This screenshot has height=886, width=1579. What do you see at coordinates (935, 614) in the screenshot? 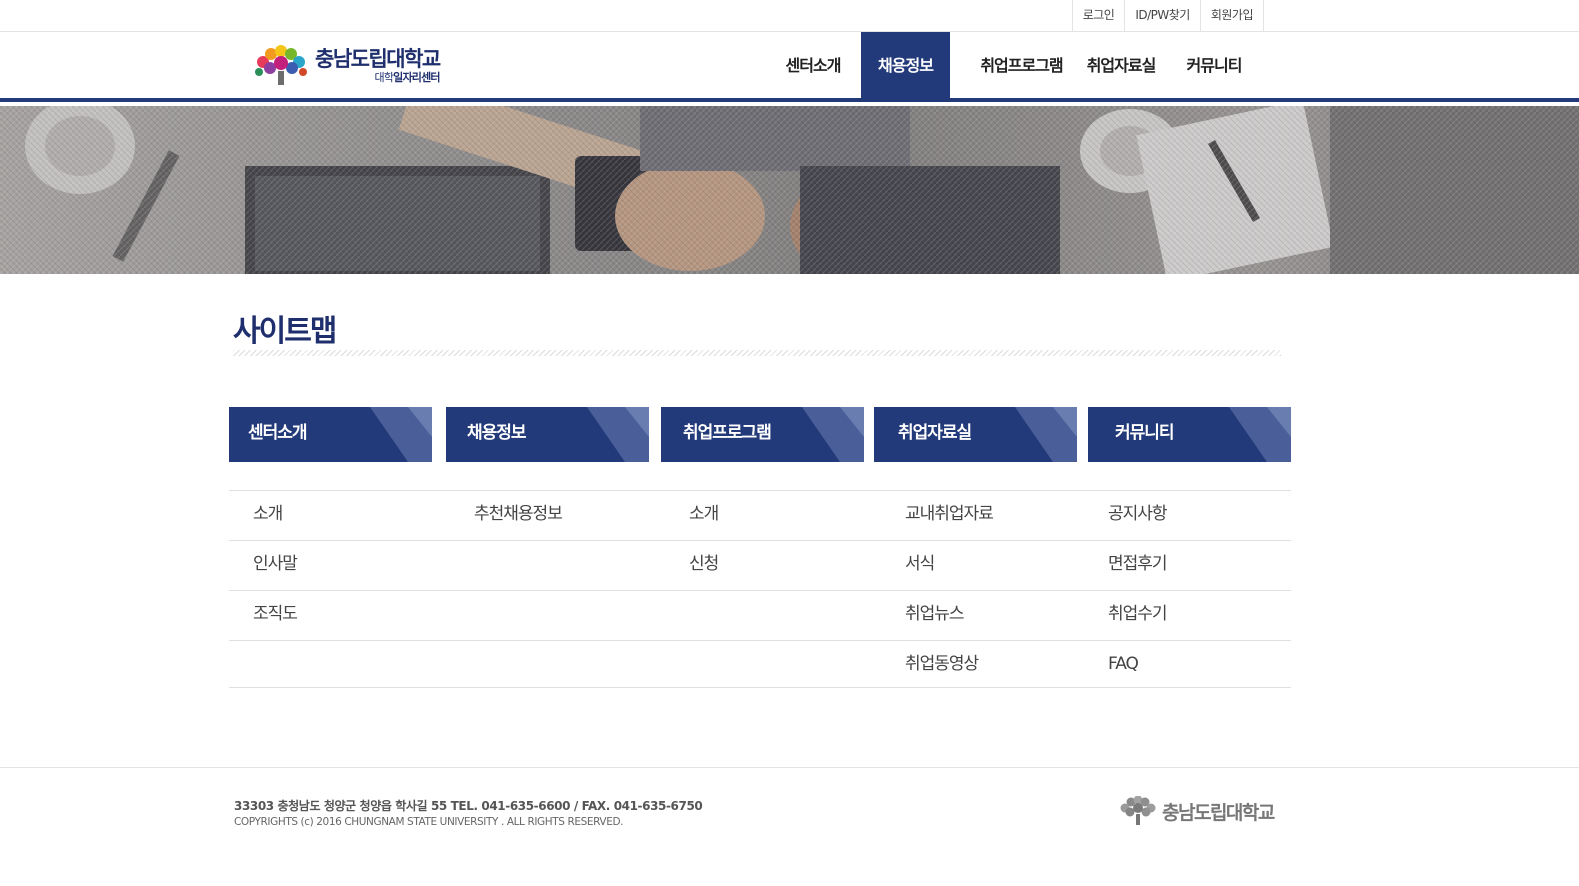
I see `link-job-news: 취업뉴스` at bounding box center [935, 614].